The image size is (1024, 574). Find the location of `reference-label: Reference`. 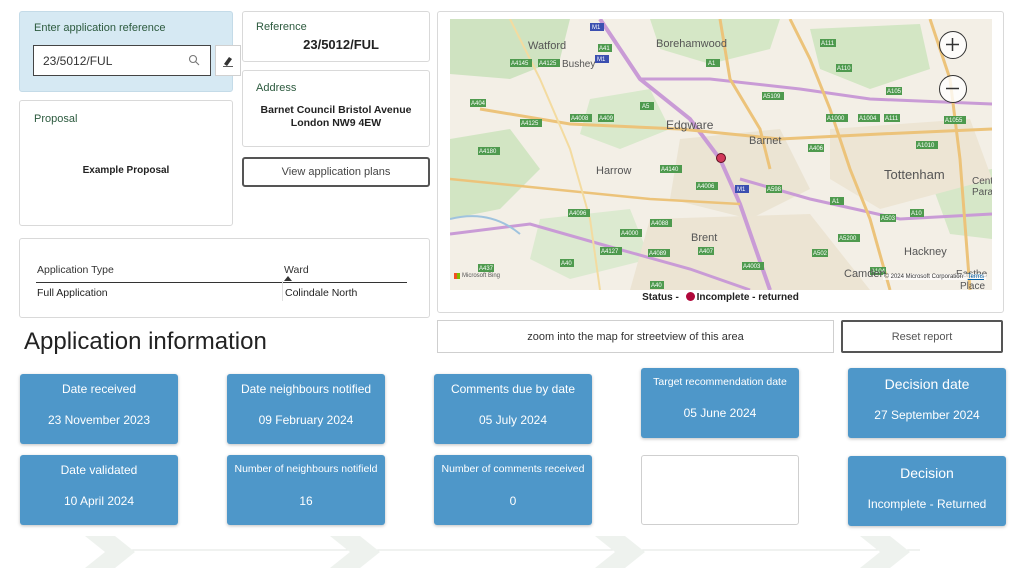

reference-label: Reference is located at coordinates (281, 27).